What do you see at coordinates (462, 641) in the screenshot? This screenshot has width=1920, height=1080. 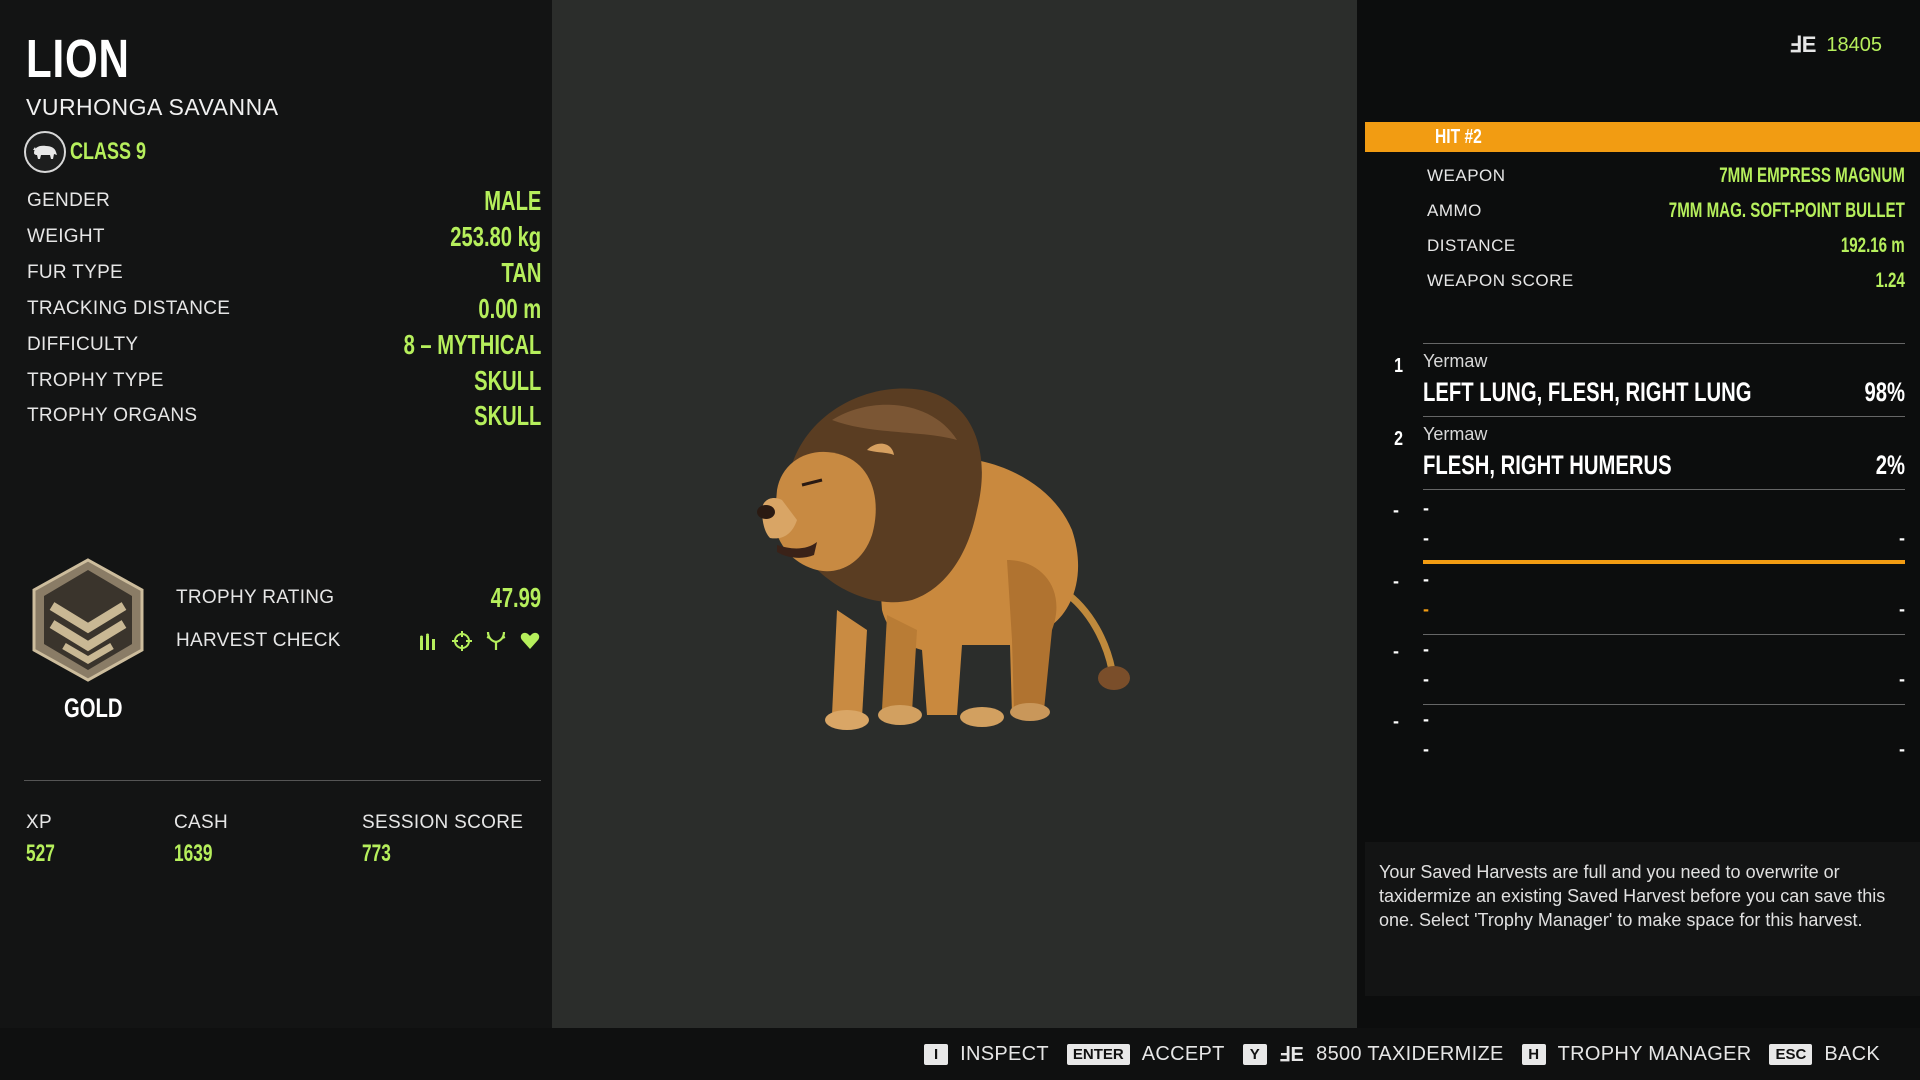 I see `crosshair-icon` at bounding box center [462, 641].